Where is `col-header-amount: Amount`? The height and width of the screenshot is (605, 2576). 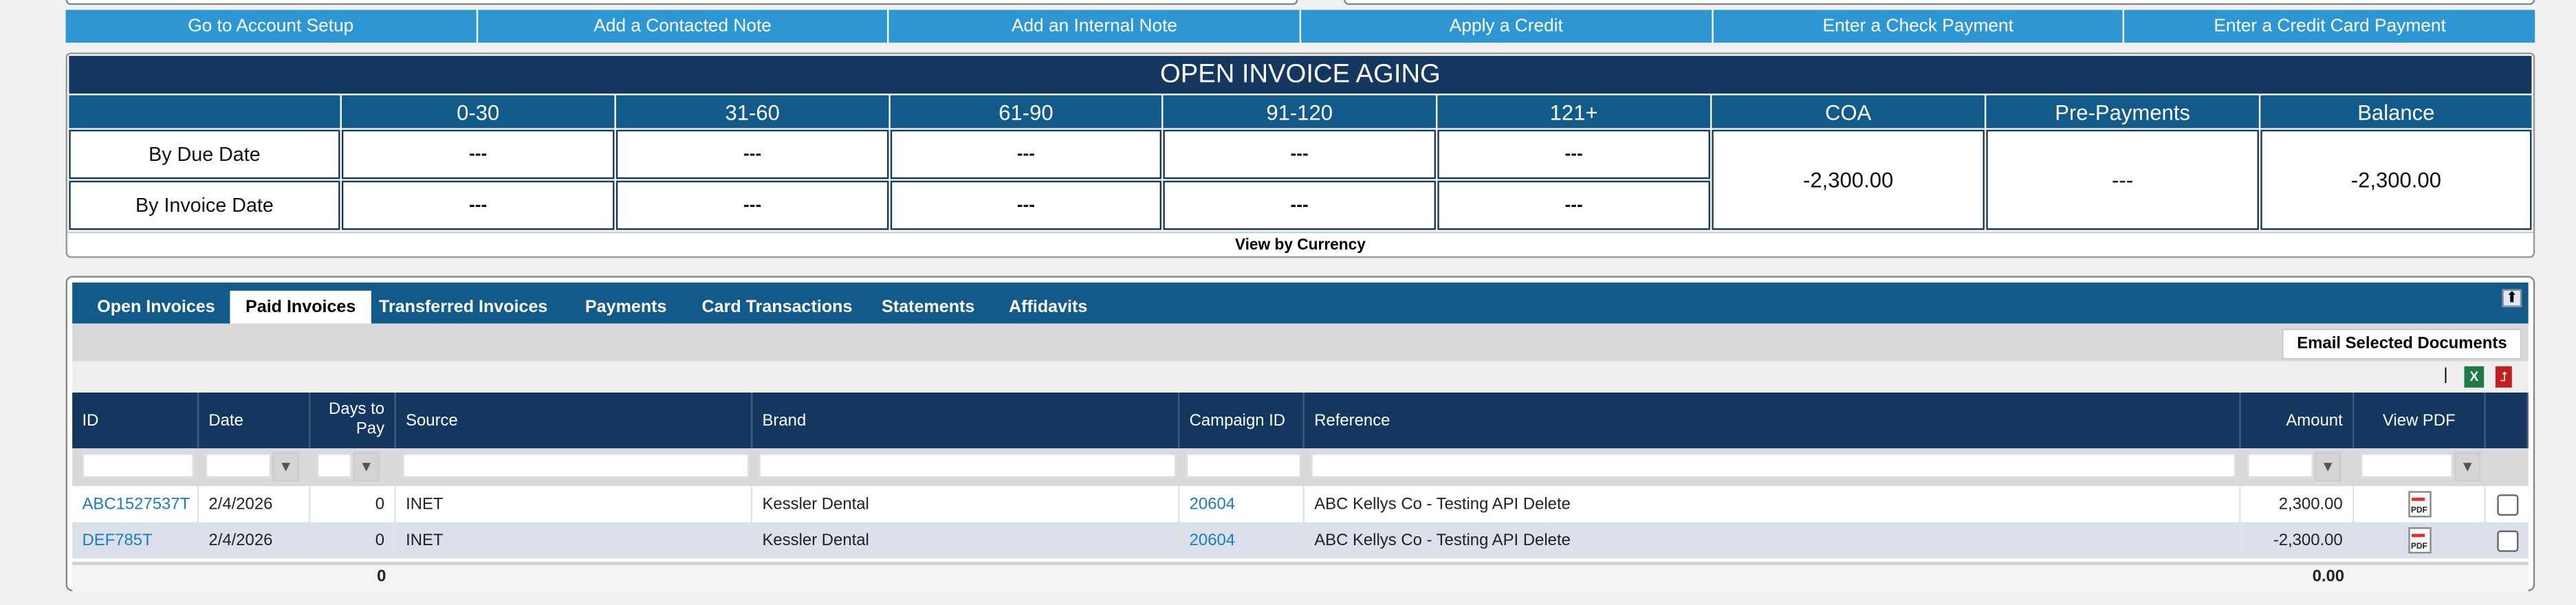
col-header-amount: Amount is located at coordinates (2297, 420).